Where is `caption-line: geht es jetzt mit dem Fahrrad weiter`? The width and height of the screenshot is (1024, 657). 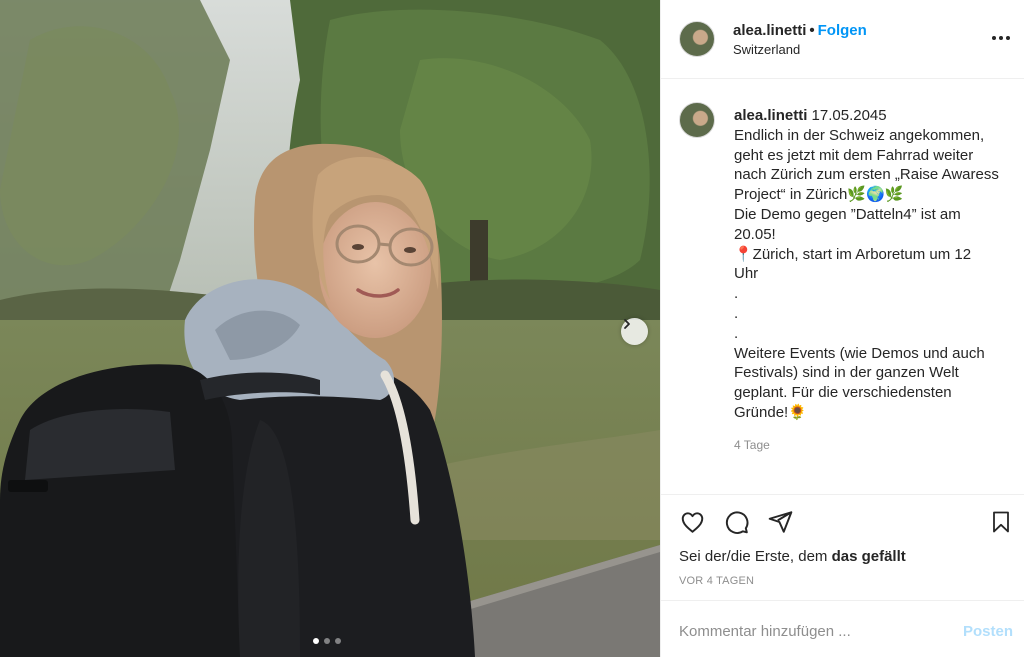 caption-line: geht es jetzt mit dem Fahrrad weiter is located at coordinates (854, 155).